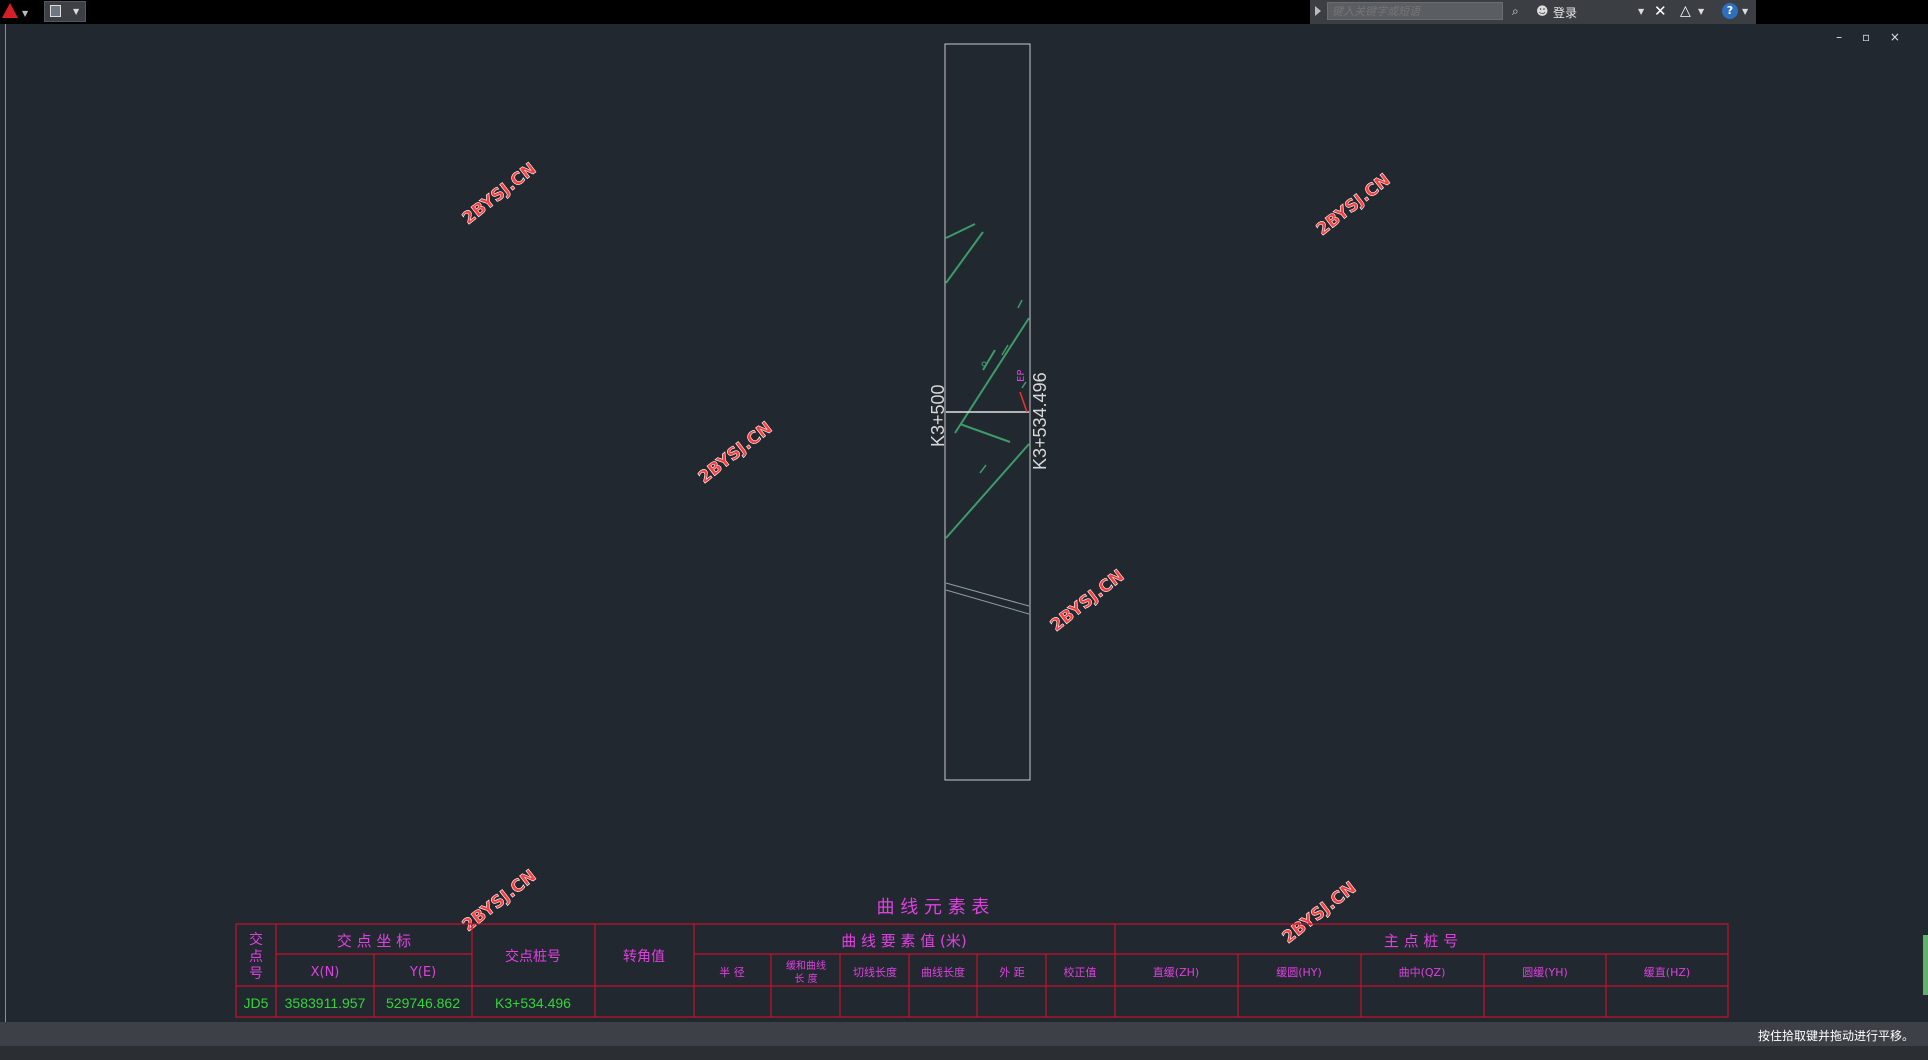 This screenshot has width=1928, height=1060. Describe the element at coordinates (1745, 11) in the screenshot. I see `help-dropdown-icon: ▼` at that location.